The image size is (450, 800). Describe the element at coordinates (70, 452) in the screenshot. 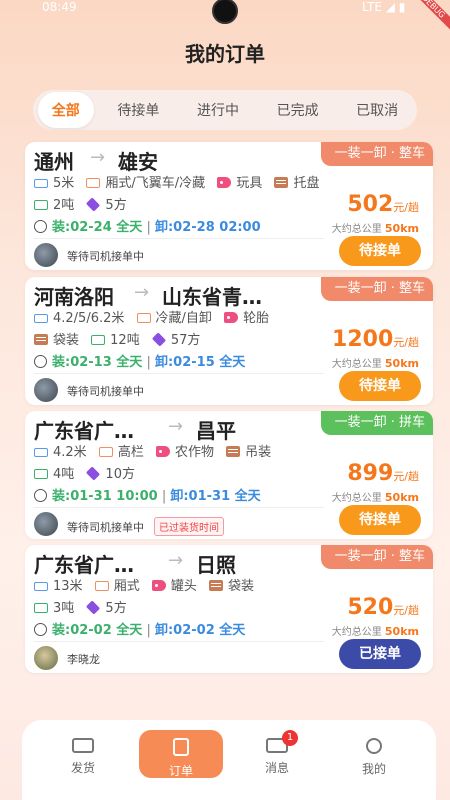

I see `truck-length: 4.2米` at that location.